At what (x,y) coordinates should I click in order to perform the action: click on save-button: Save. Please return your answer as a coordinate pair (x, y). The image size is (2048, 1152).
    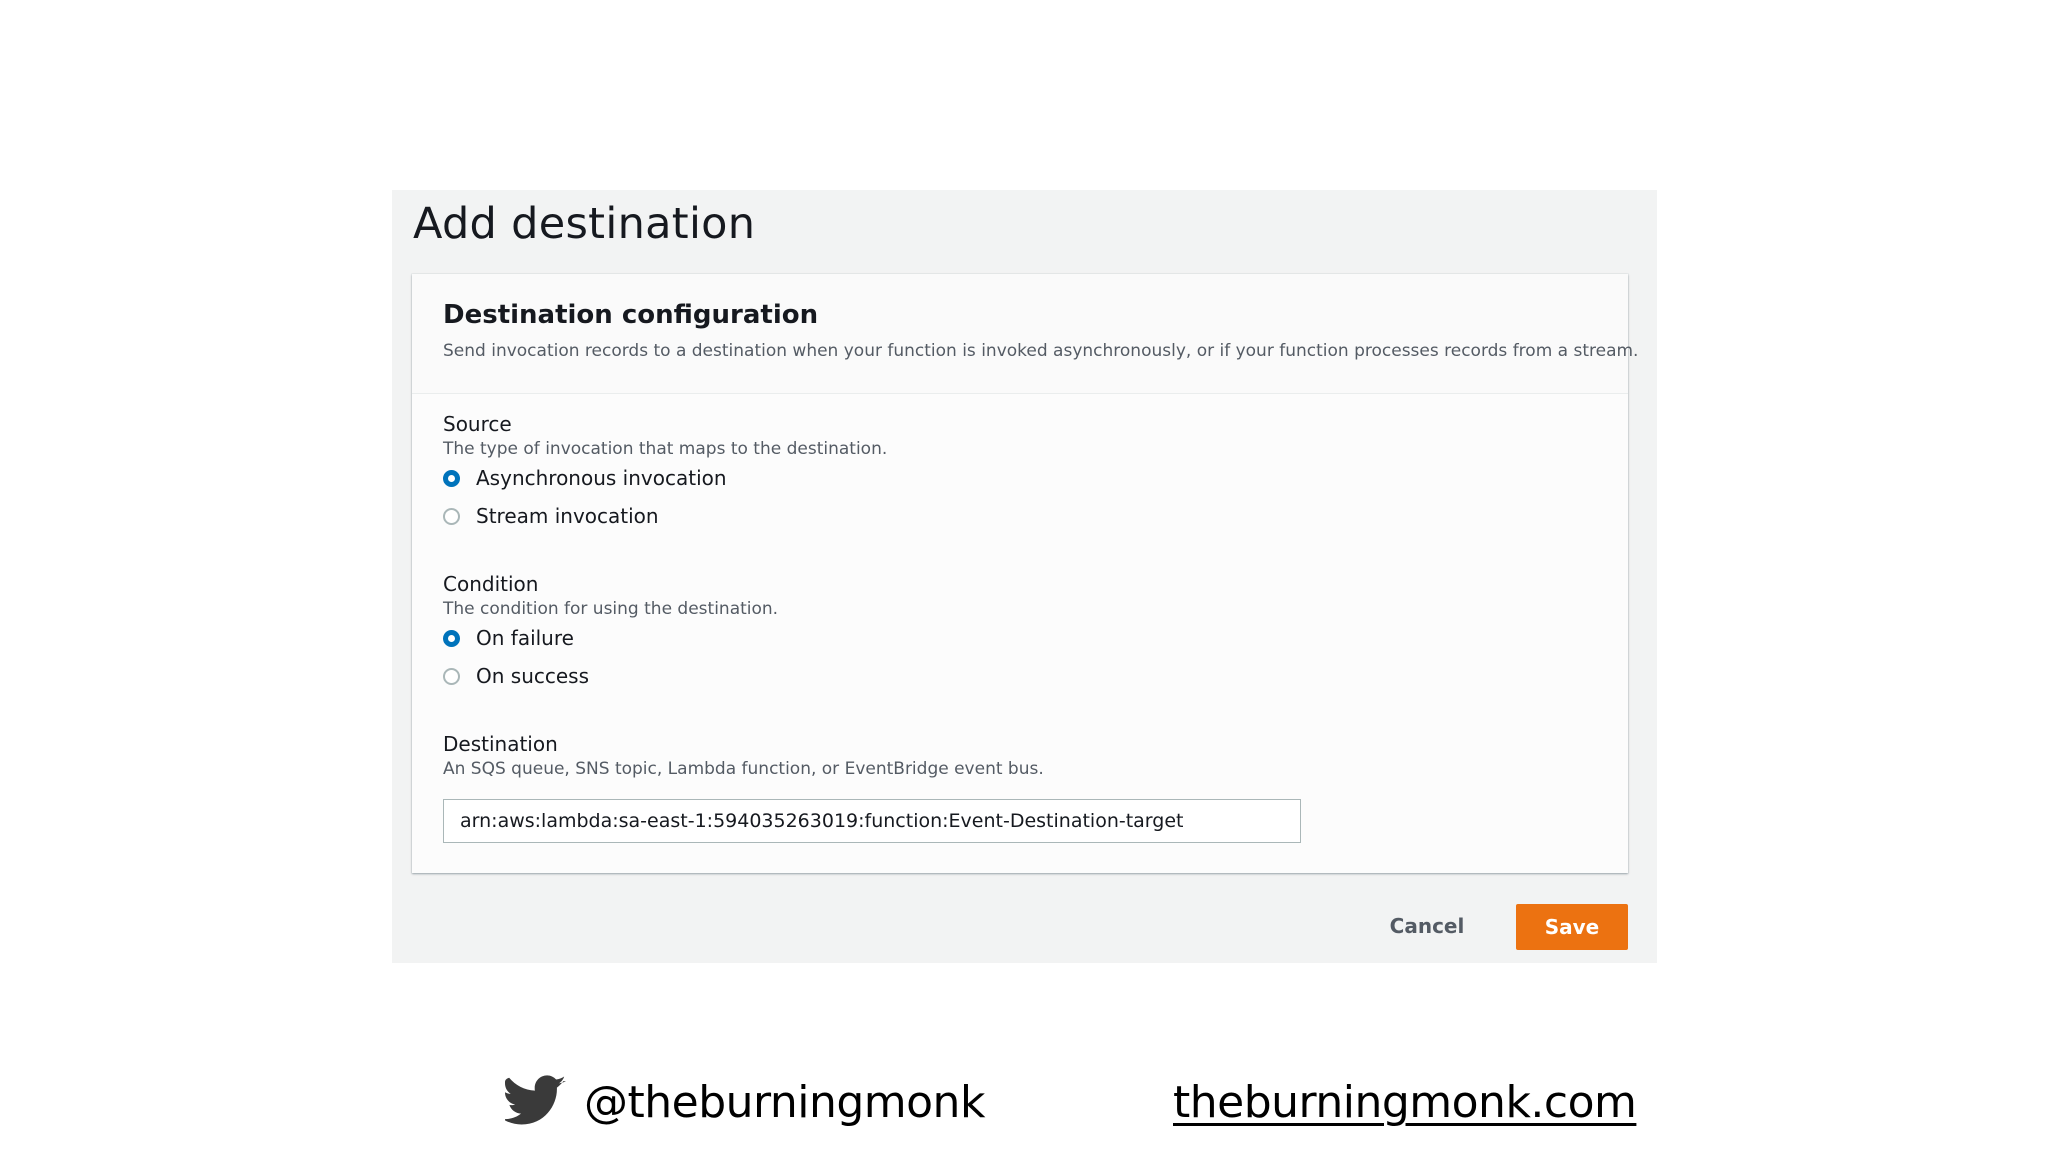
    Looking at the image, I should click on (1572, 927).